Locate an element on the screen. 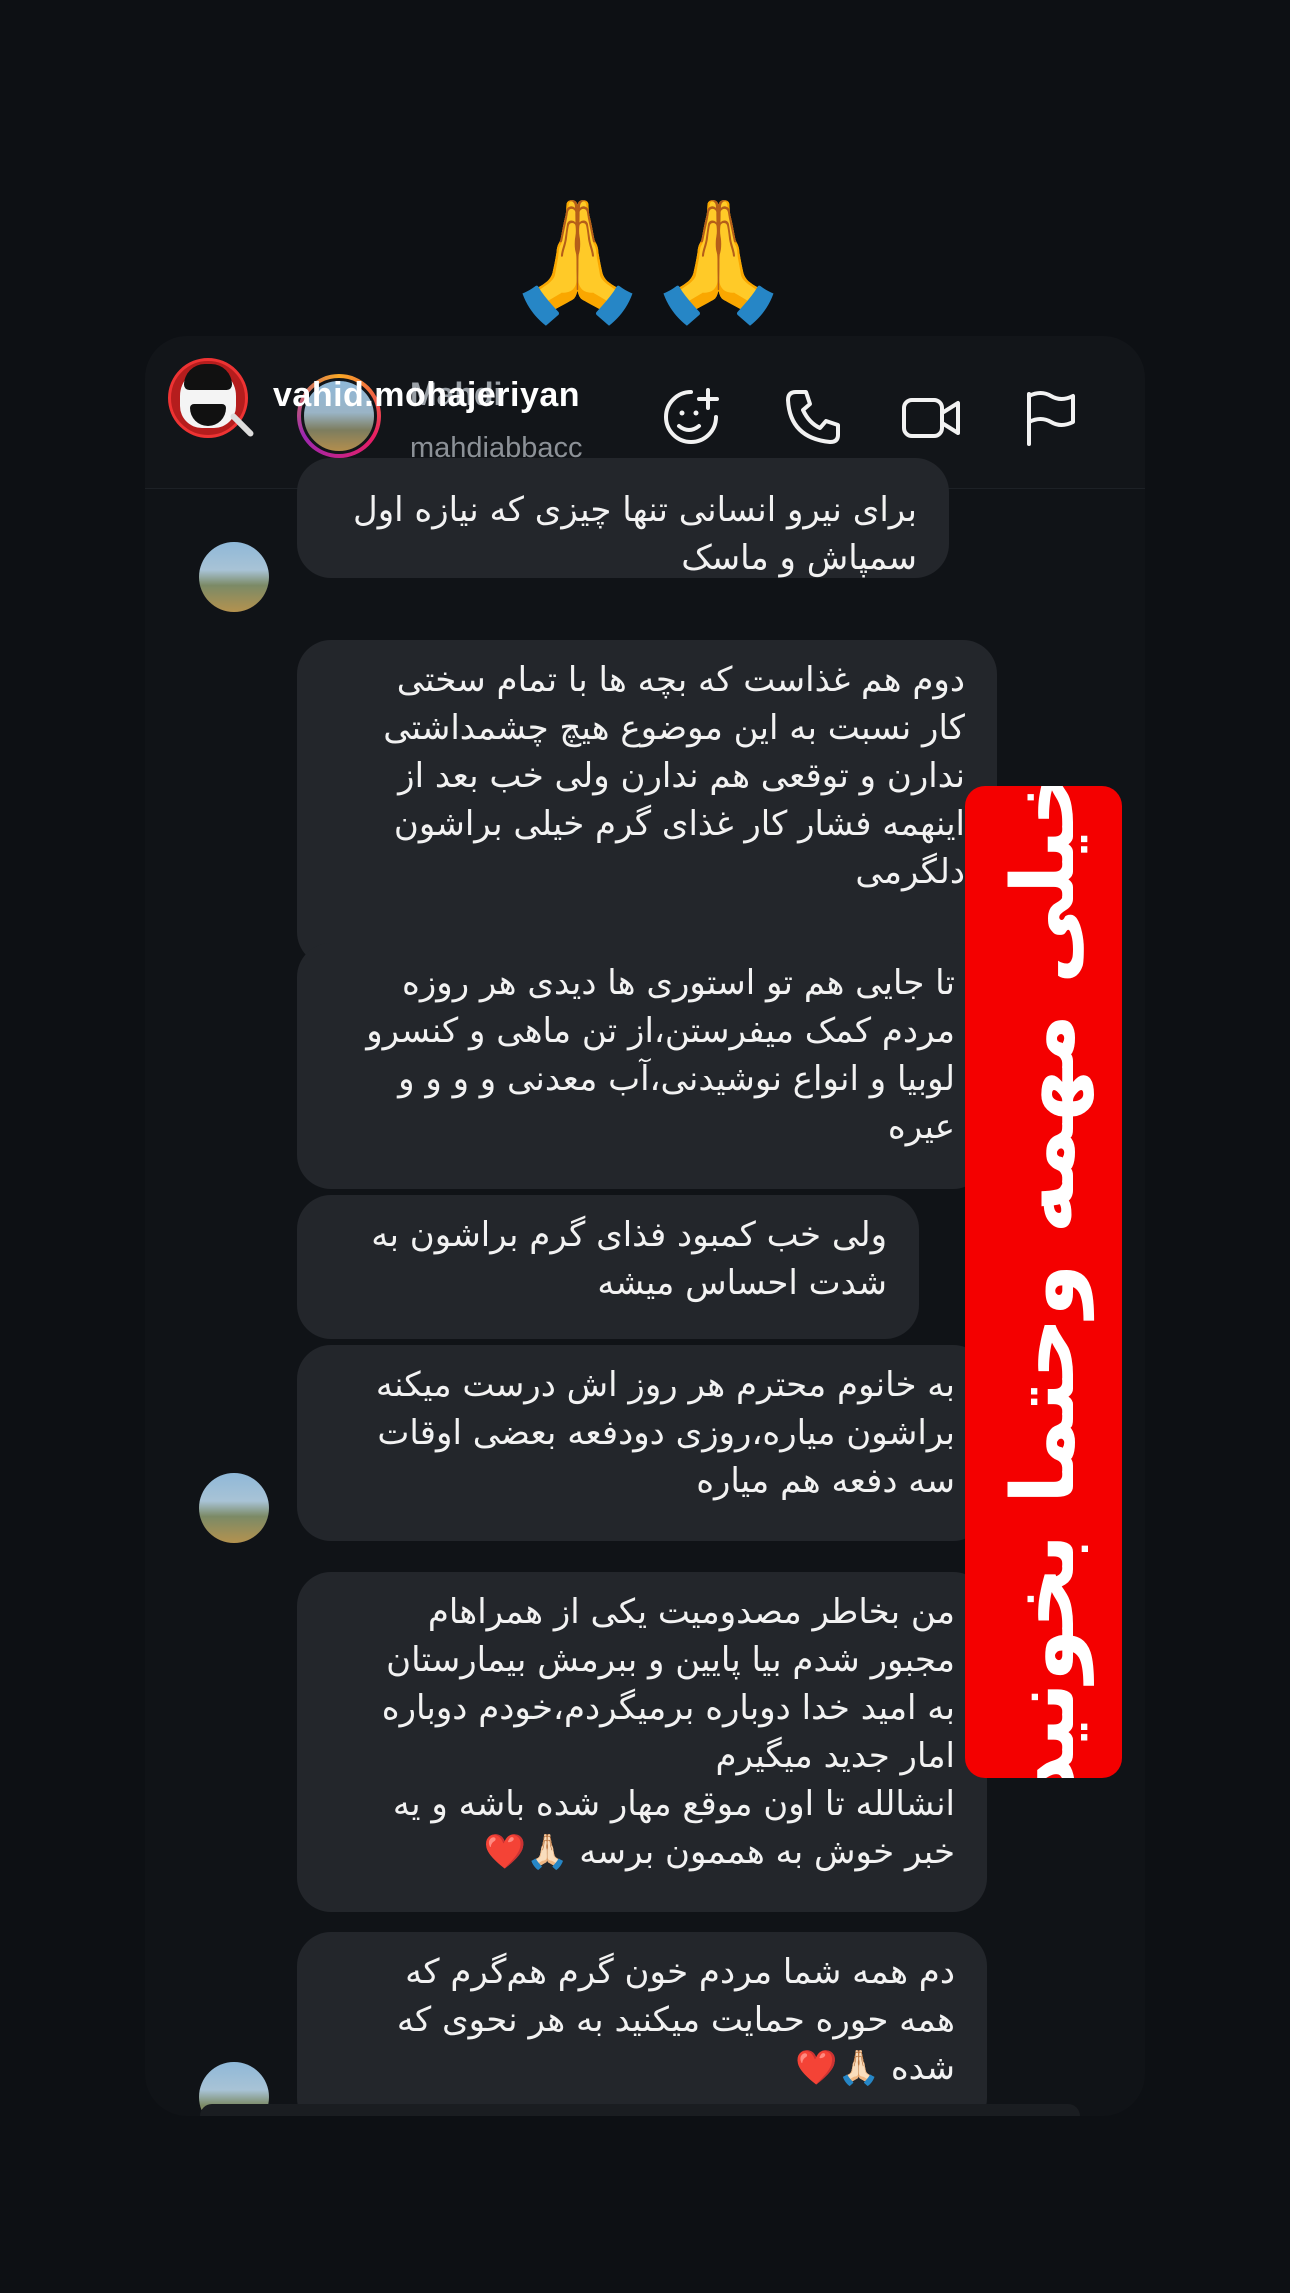  video-icon is located at coordinates (931, 417).